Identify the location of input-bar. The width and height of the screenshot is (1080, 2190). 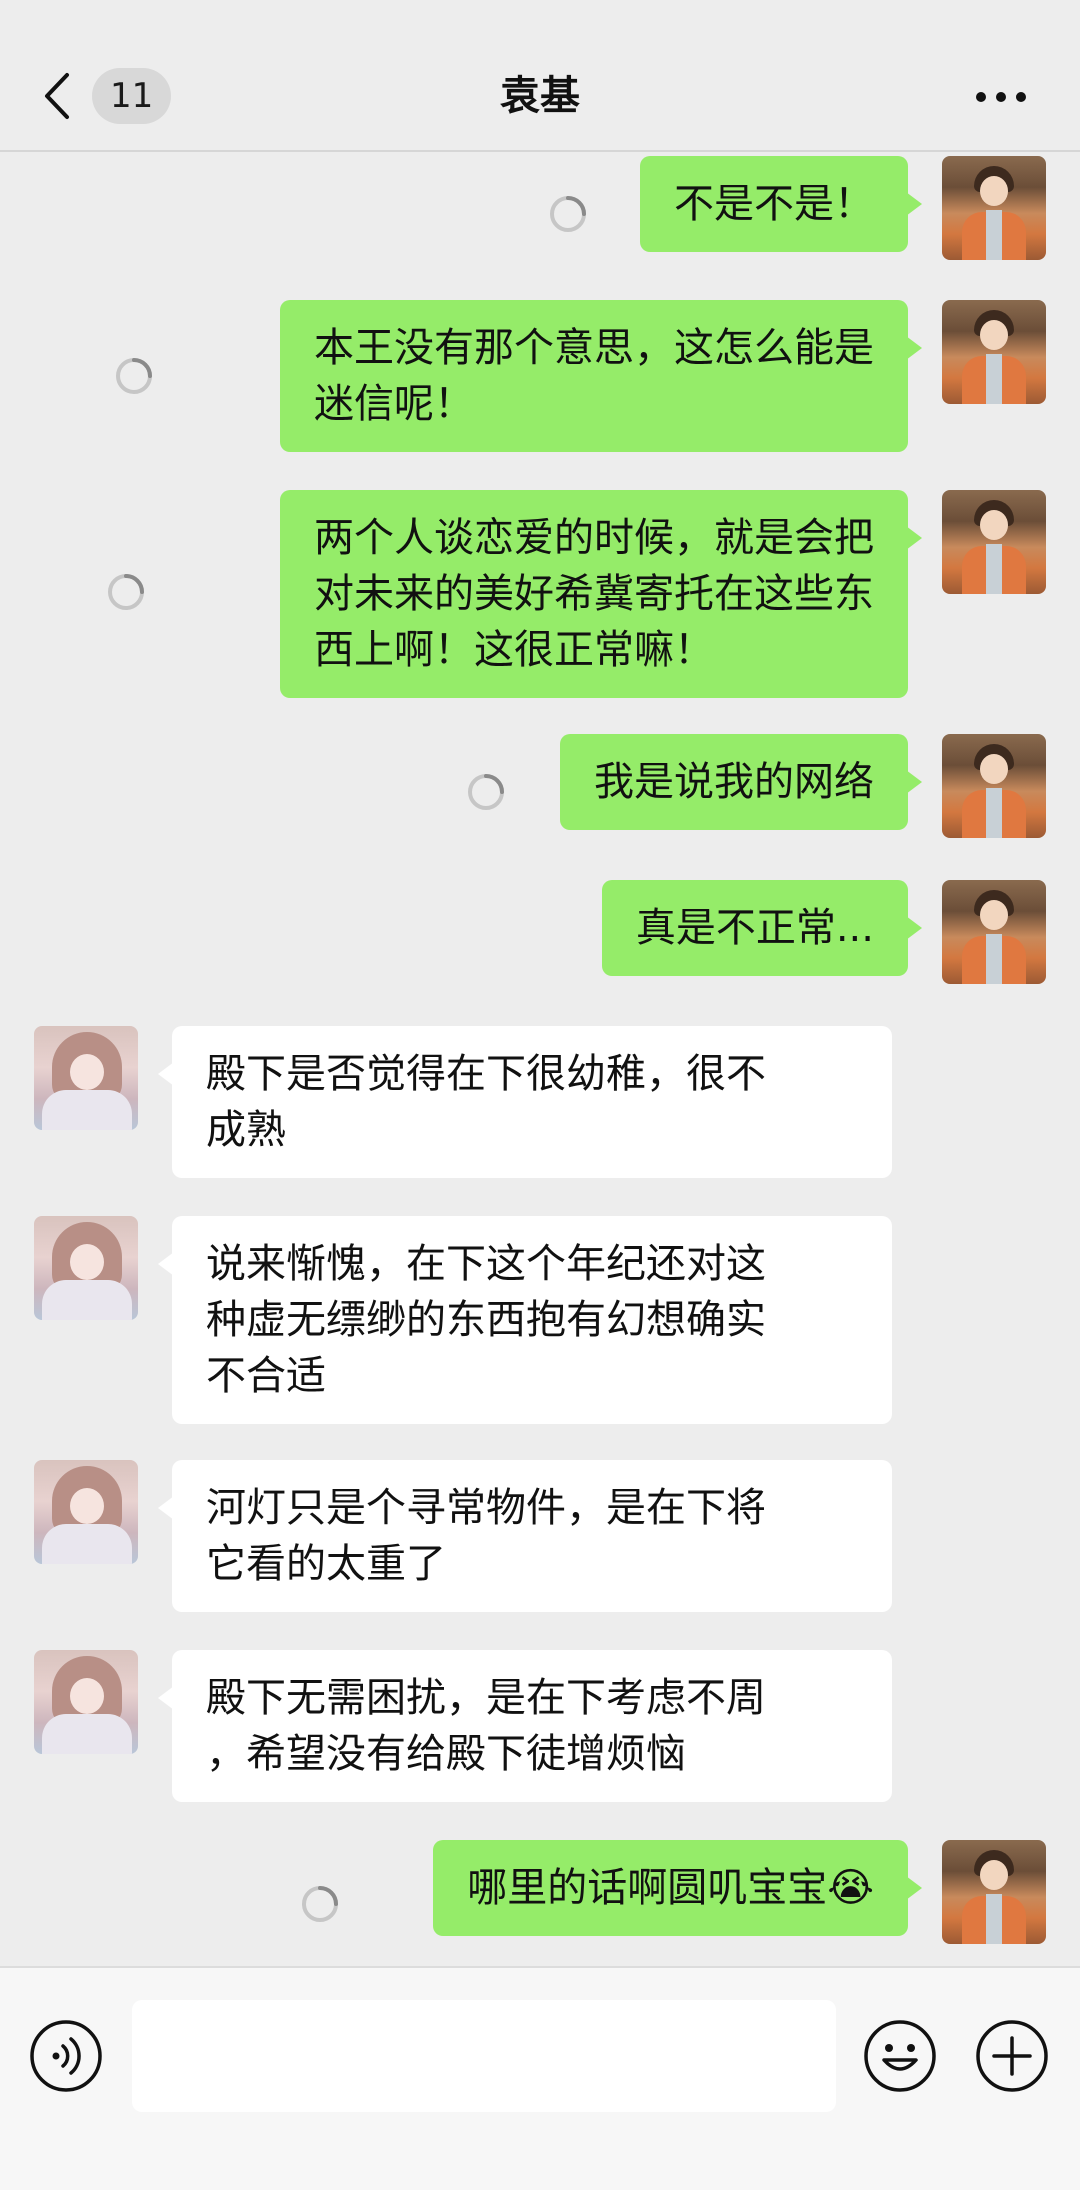
(540, 2078).